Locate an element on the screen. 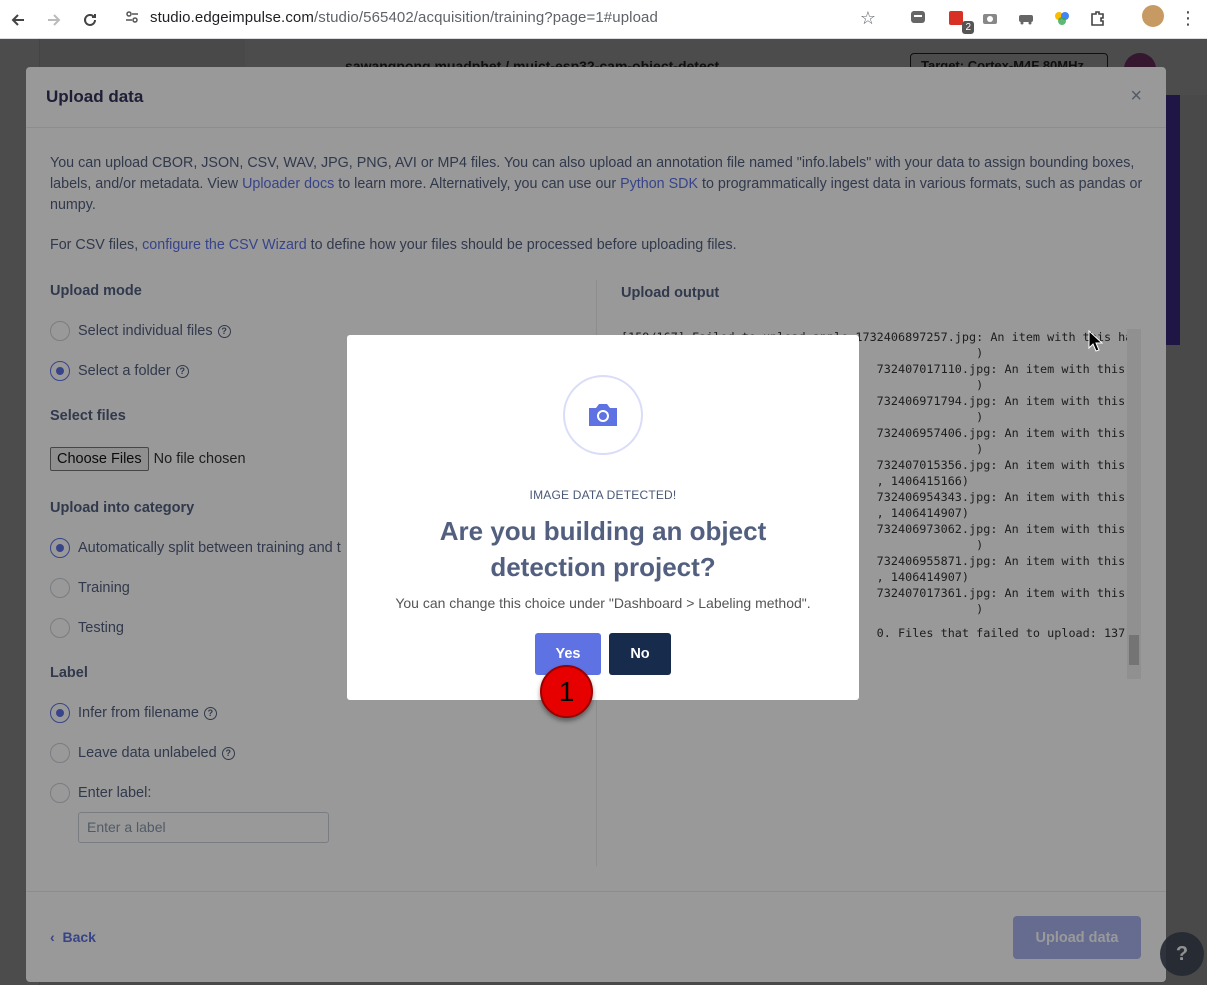 This screenshot has width=1207, height=985. profile-avatar is located at coordinates (1153, 16).